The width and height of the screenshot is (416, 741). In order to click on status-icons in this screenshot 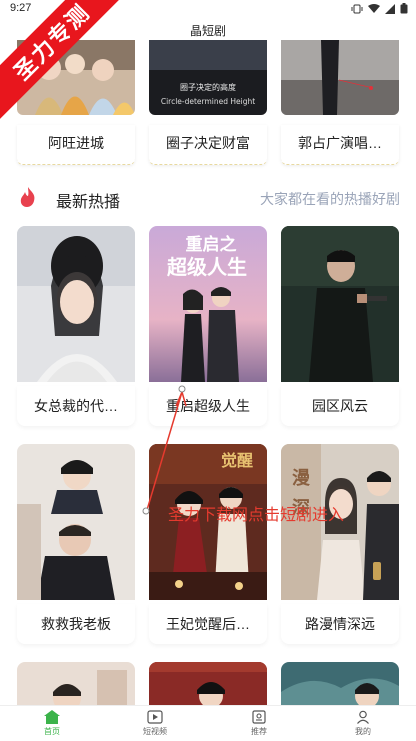, I will do `click(379, 8)`.